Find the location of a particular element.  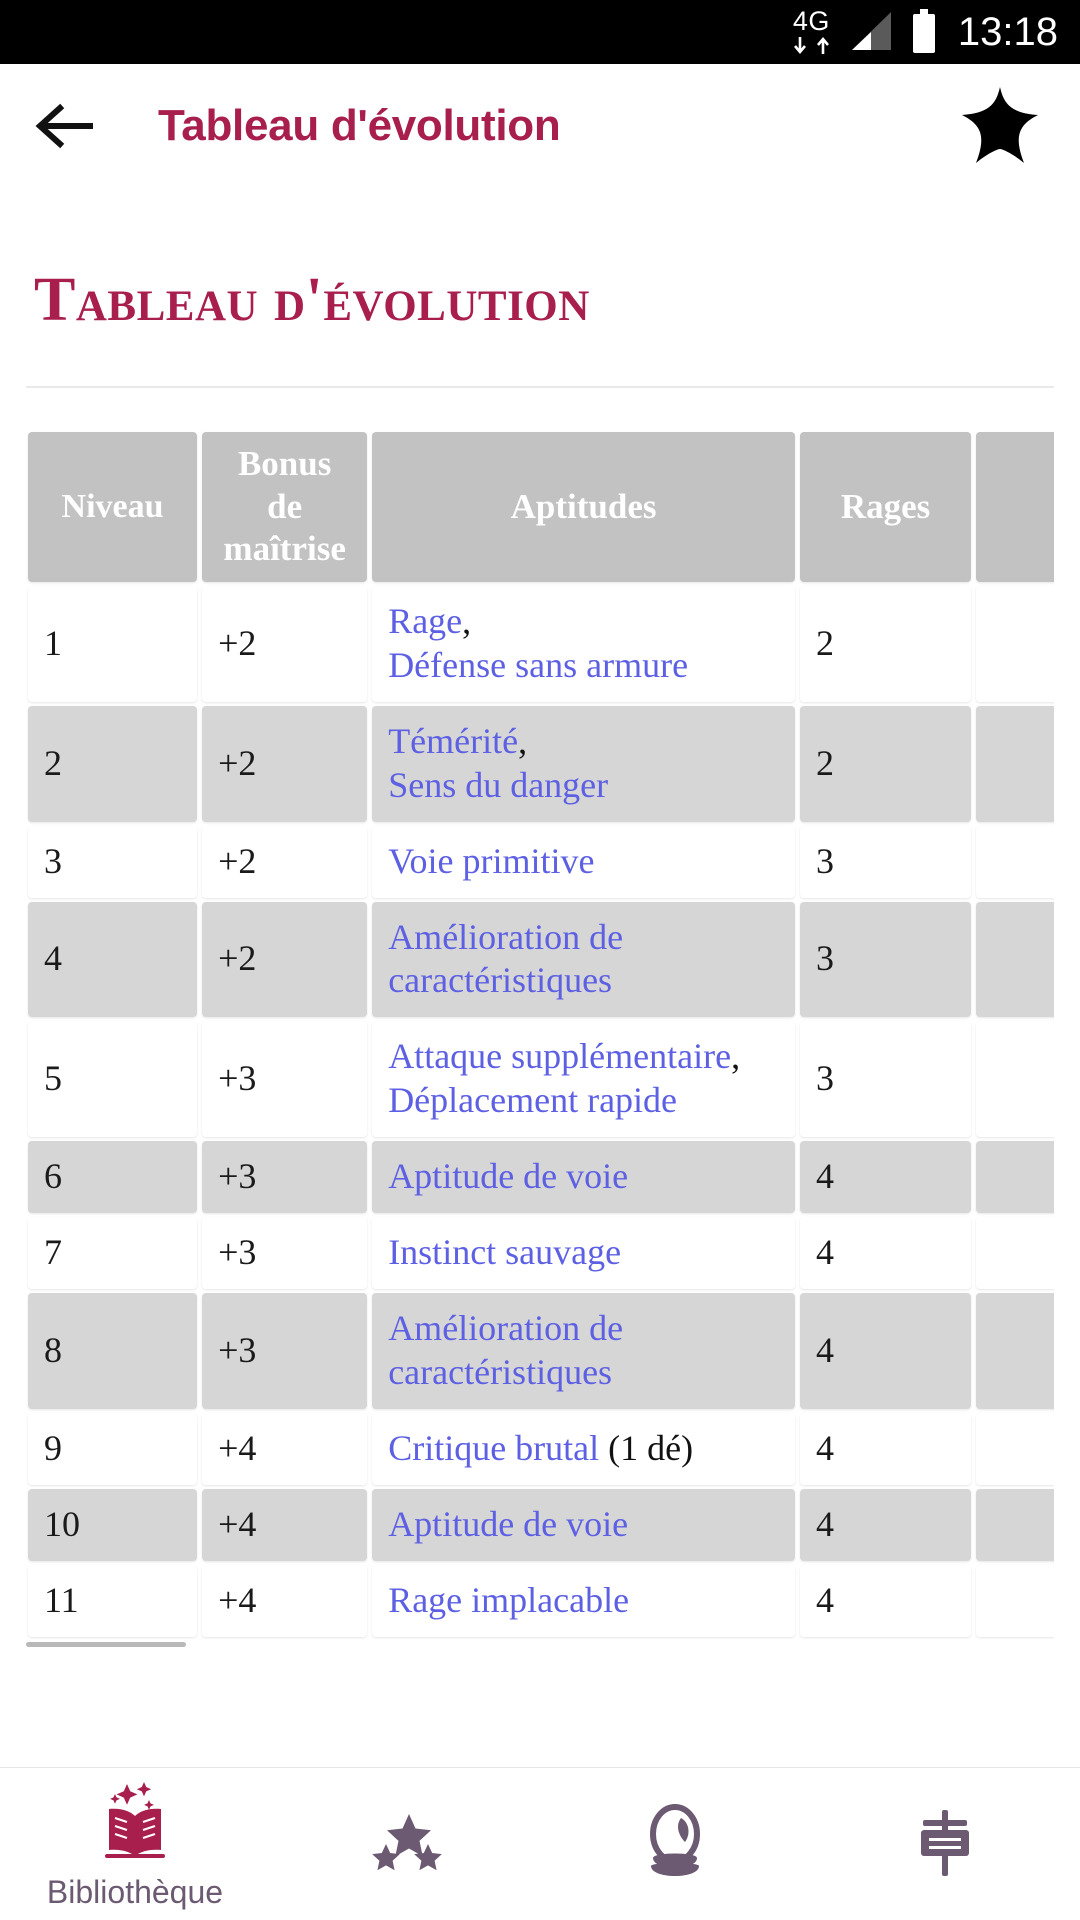

cell-aptitudes: Amélioration de caractéristiques is located at coordinates (583, 959).